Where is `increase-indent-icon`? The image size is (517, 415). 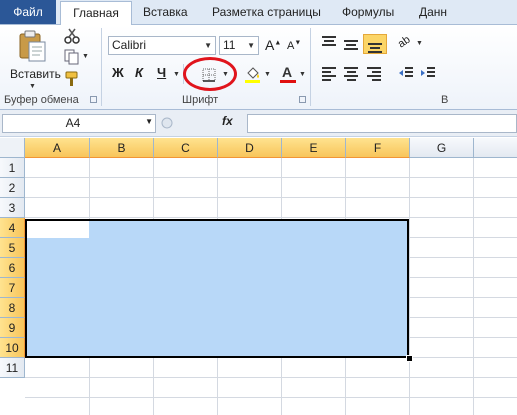
increase-indent-icon is located at coordinates (428, 72).